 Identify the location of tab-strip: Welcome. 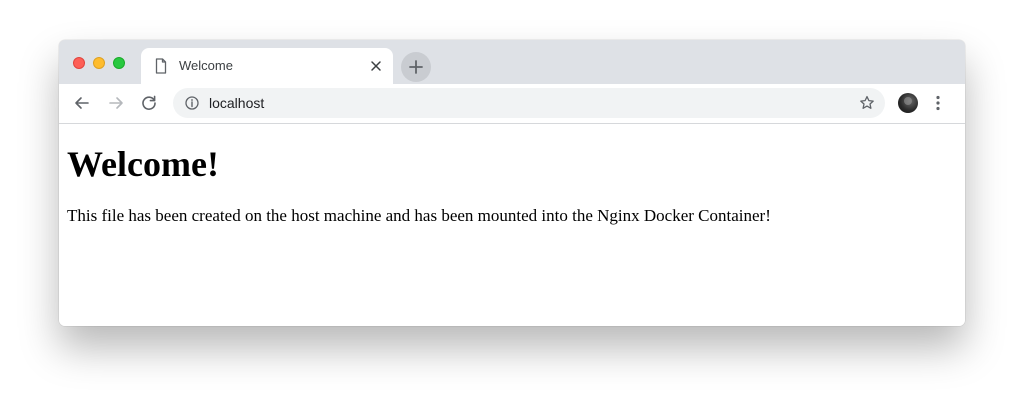
(512, 62).